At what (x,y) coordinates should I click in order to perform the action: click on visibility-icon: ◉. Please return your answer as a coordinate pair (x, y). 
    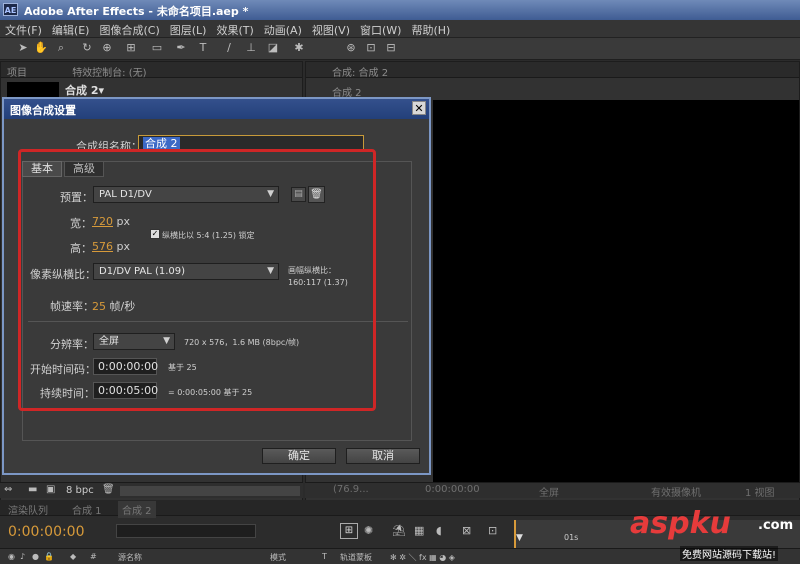
    Looking at the image, I should click on (11, 556).